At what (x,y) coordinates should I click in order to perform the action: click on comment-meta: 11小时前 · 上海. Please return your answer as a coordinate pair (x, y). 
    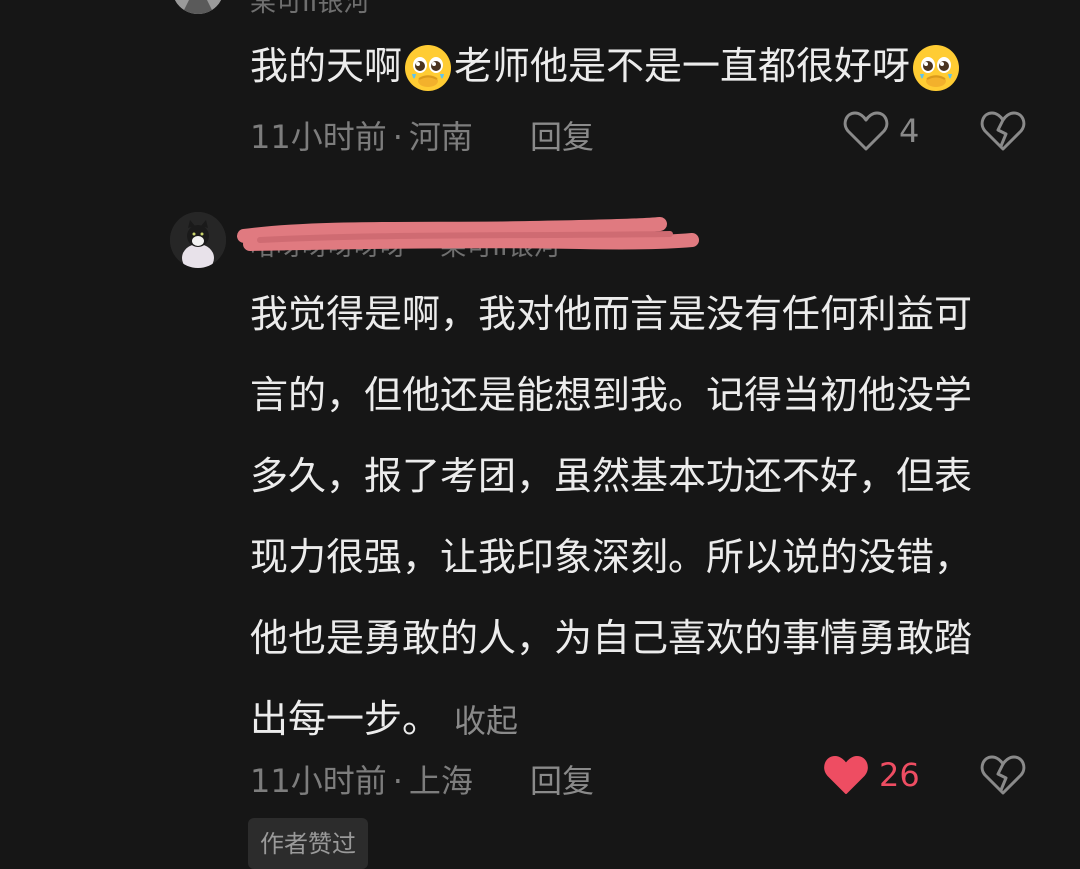
    Looking at the image, I should click on (361, 779).